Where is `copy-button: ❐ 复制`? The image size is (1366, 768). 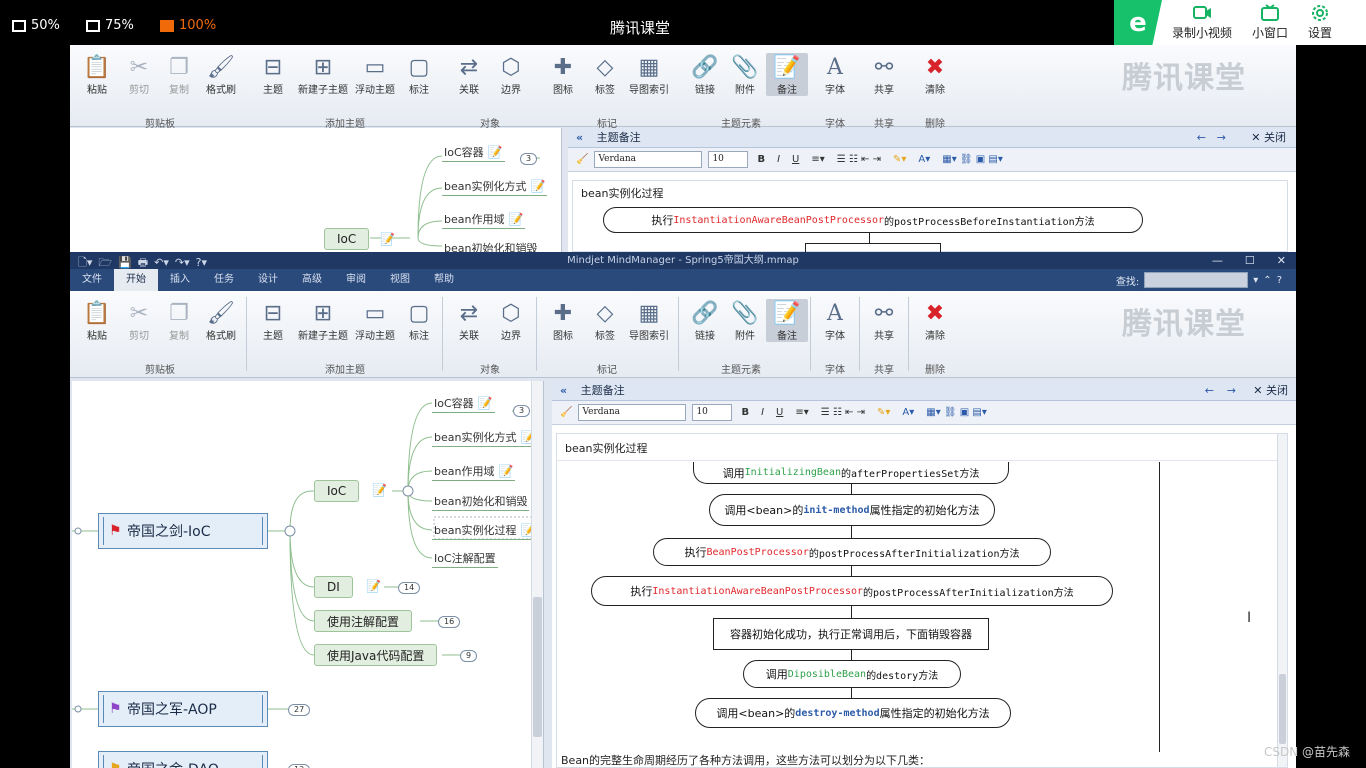 copy-button: ❐ 复制 is located at coordinates (179, 321).